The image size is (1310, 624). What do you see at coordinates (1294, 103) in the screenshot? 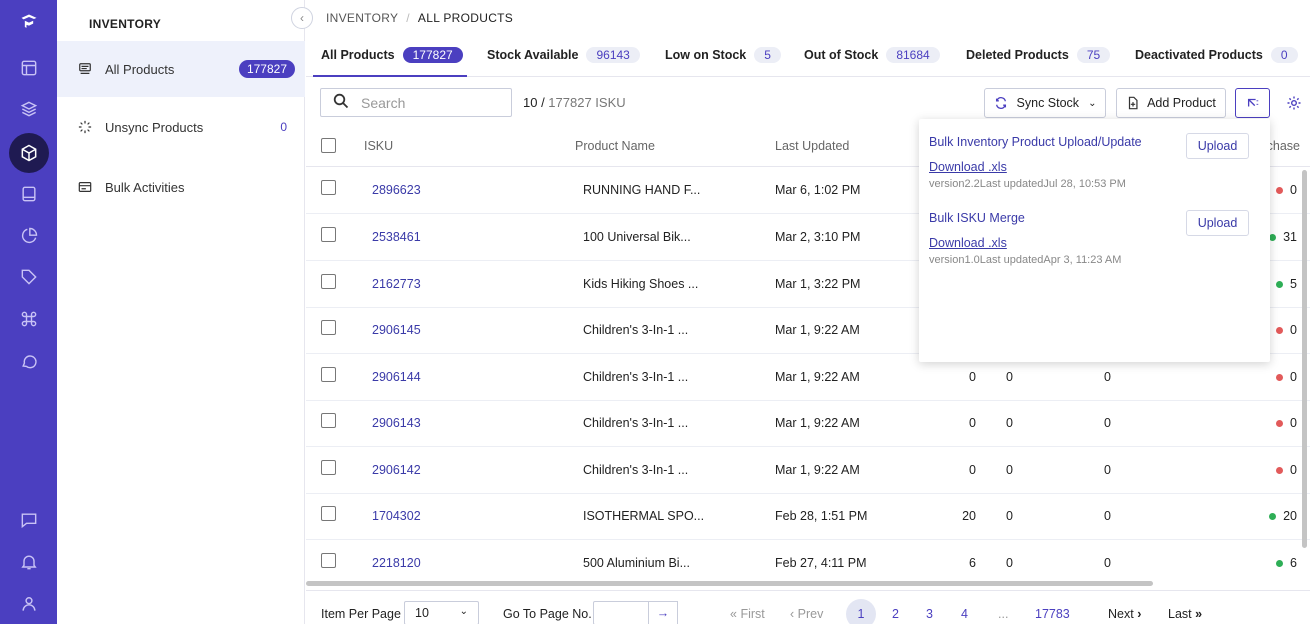
I see `settings-gear-icon` at bounding box center [1294, 103].